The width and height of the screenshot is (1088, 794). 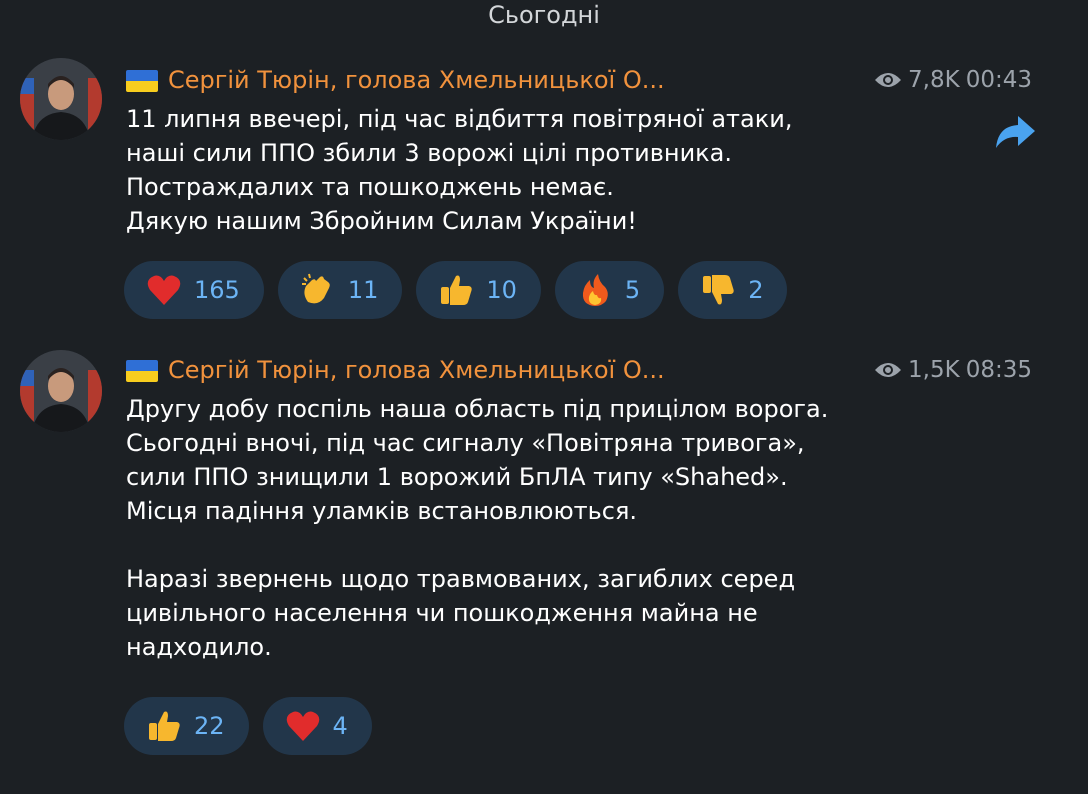 What do you see at coordinates (217, 290) in the screenshot?
I see `reaction-count: 165` at bounding box center [217, 290].